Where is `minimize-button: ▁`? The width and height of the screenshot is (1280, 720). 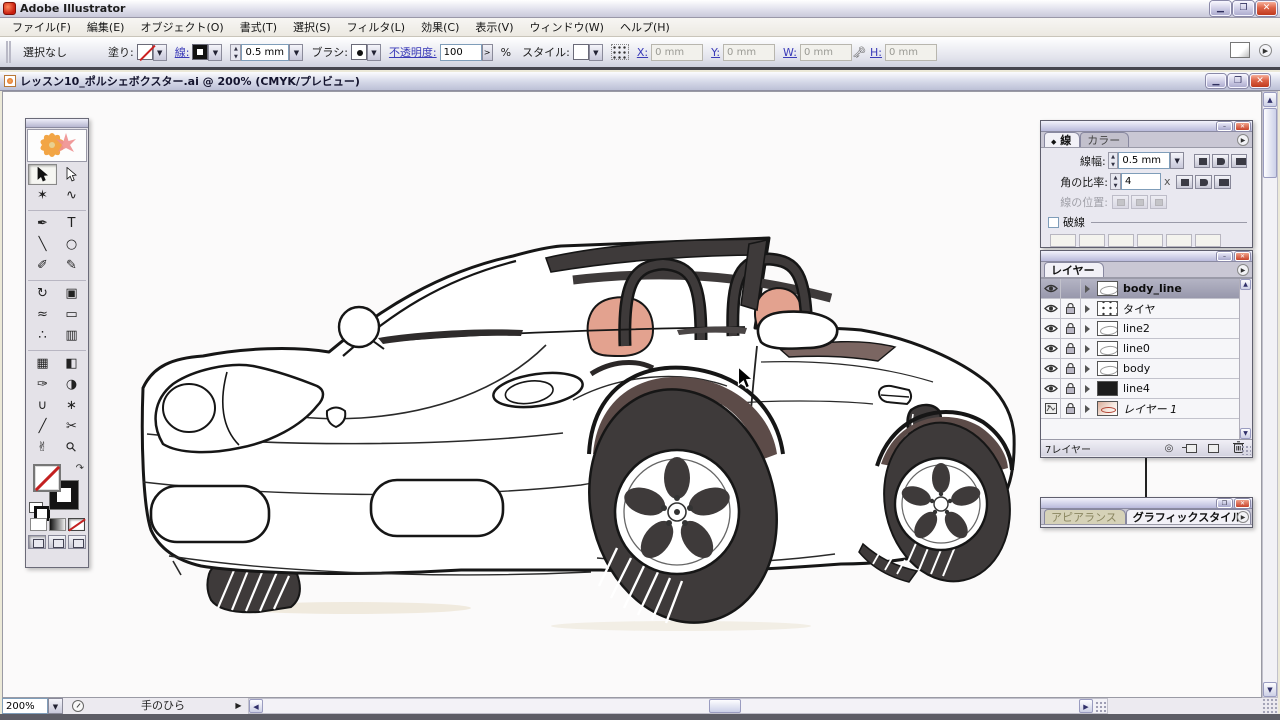 minimize-button: ▁ is located at coordinates (1220, 8).